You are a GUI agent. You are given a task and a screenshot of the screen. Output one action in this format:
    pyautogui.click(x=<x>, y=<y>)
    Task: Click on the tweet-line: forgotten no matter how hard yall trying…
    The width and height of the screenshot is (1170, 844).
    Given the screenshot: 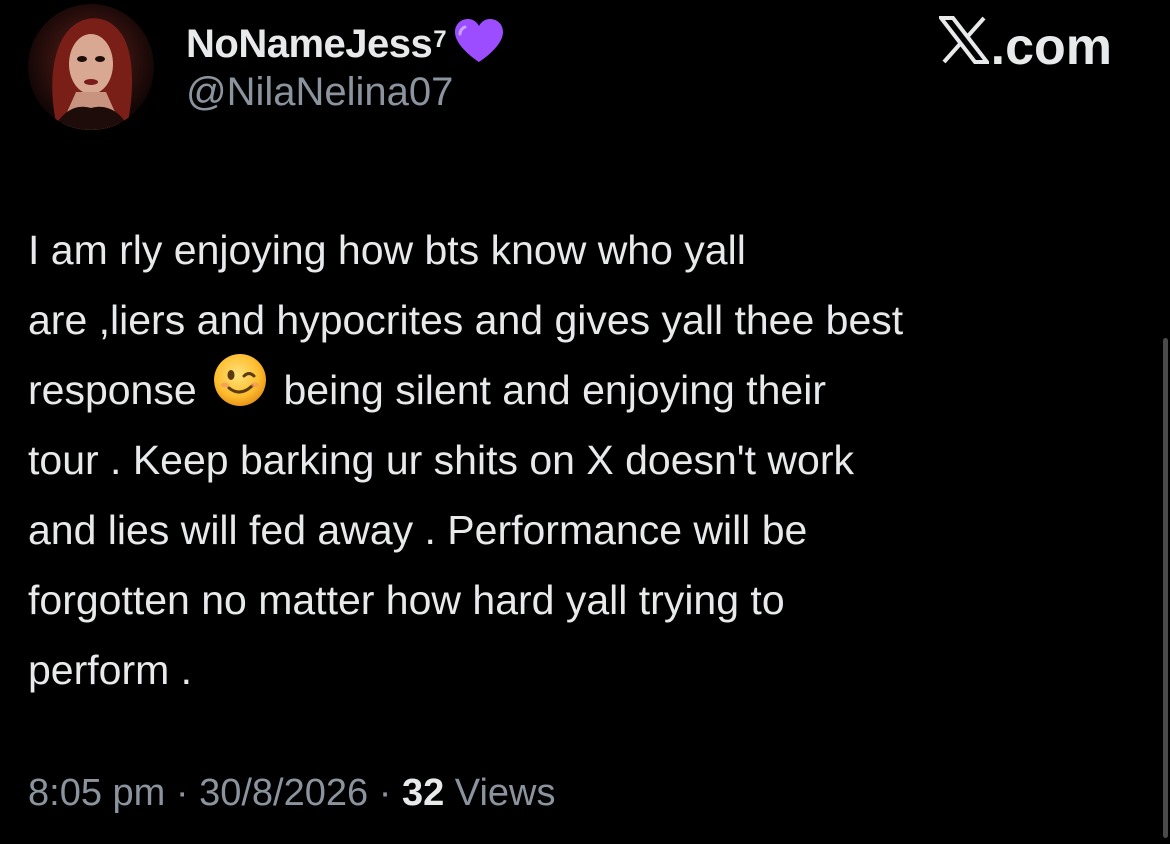 What is the action you would take?
    pyautogui.click(x=406, y=600)
    